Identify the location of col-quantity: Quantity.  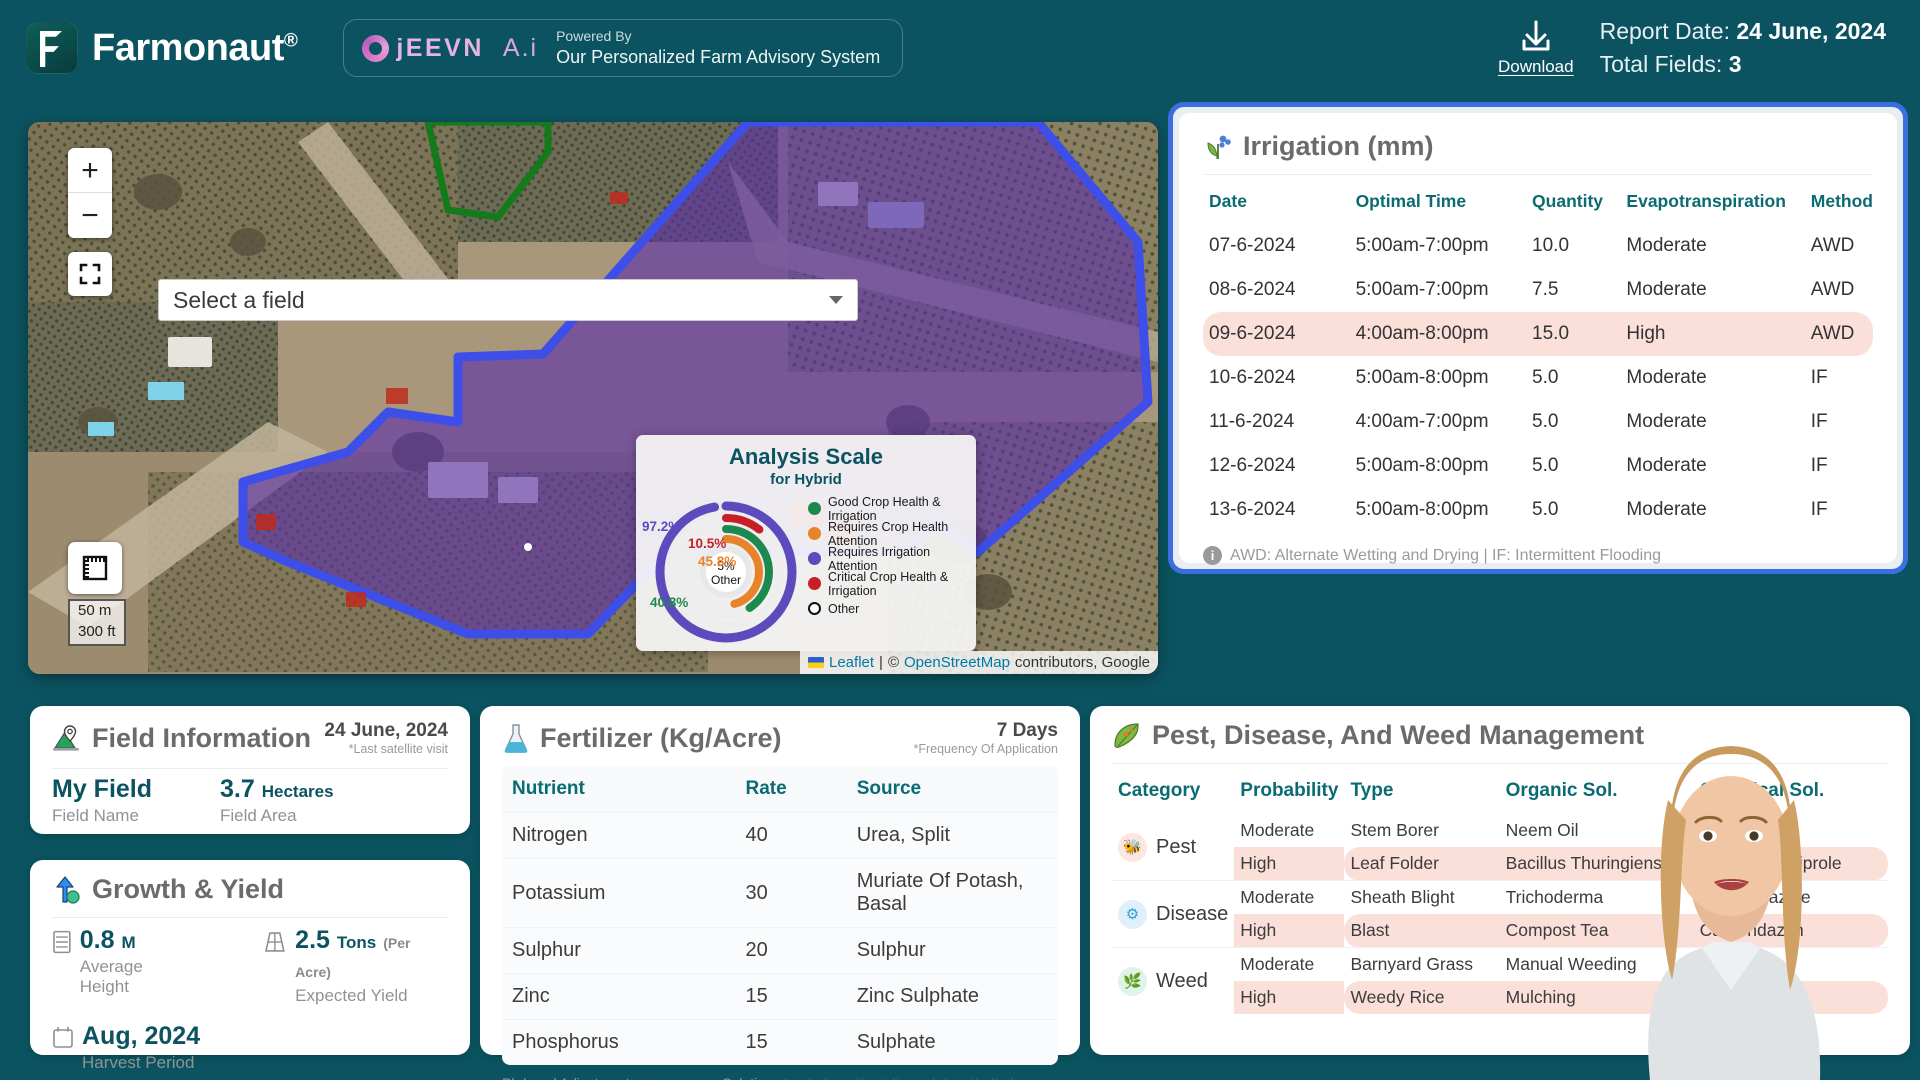
(1568, 201).